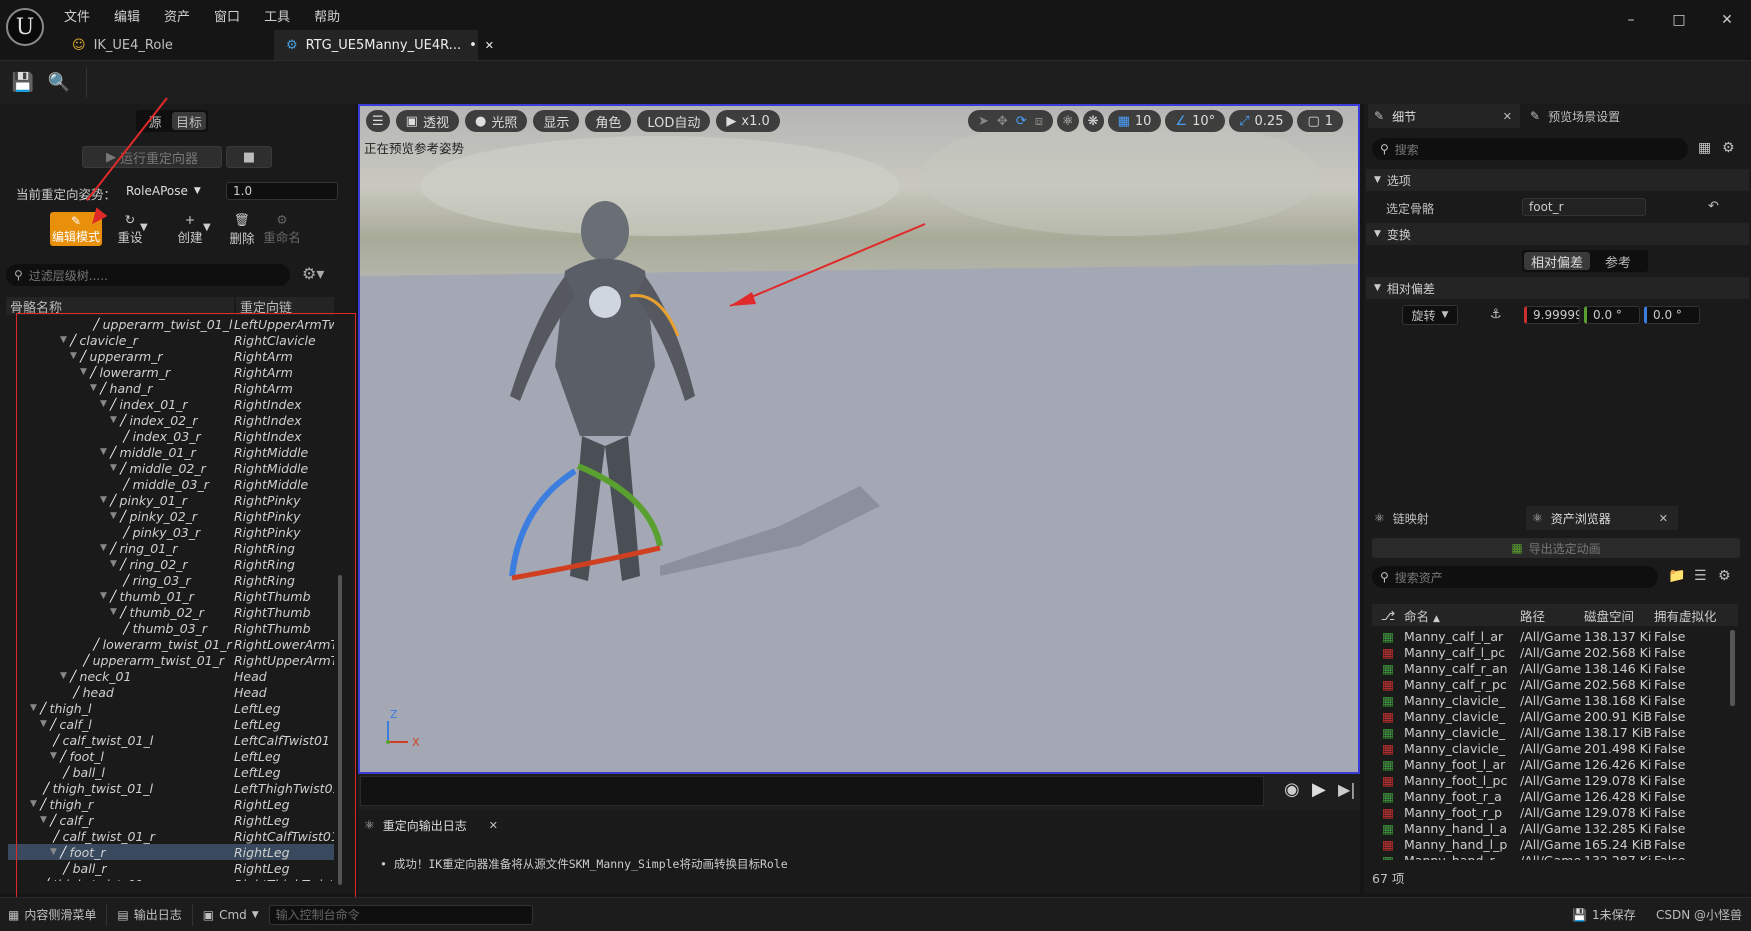 The width and height of the screenshot is (1751, 931). Describe the element at coordinates (285, 306) in the screenshot. I see `column-retarget-chain: 重定向链` at that location.